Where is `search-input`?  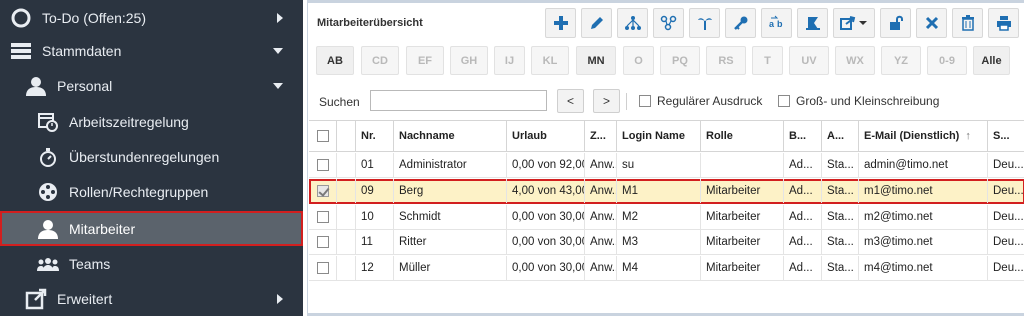 search-input is located at coordinates (458, 100).